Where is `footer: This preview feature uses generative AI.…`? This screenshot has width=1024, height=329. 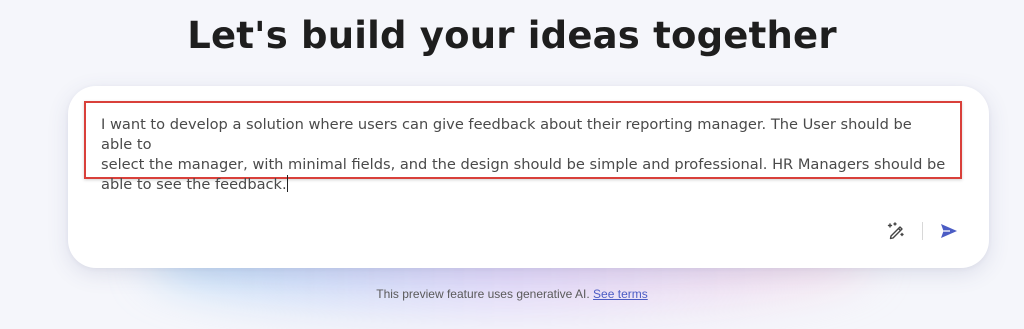
footer: This preview feature uses generative AI.… is located at coordinates (512, 294).